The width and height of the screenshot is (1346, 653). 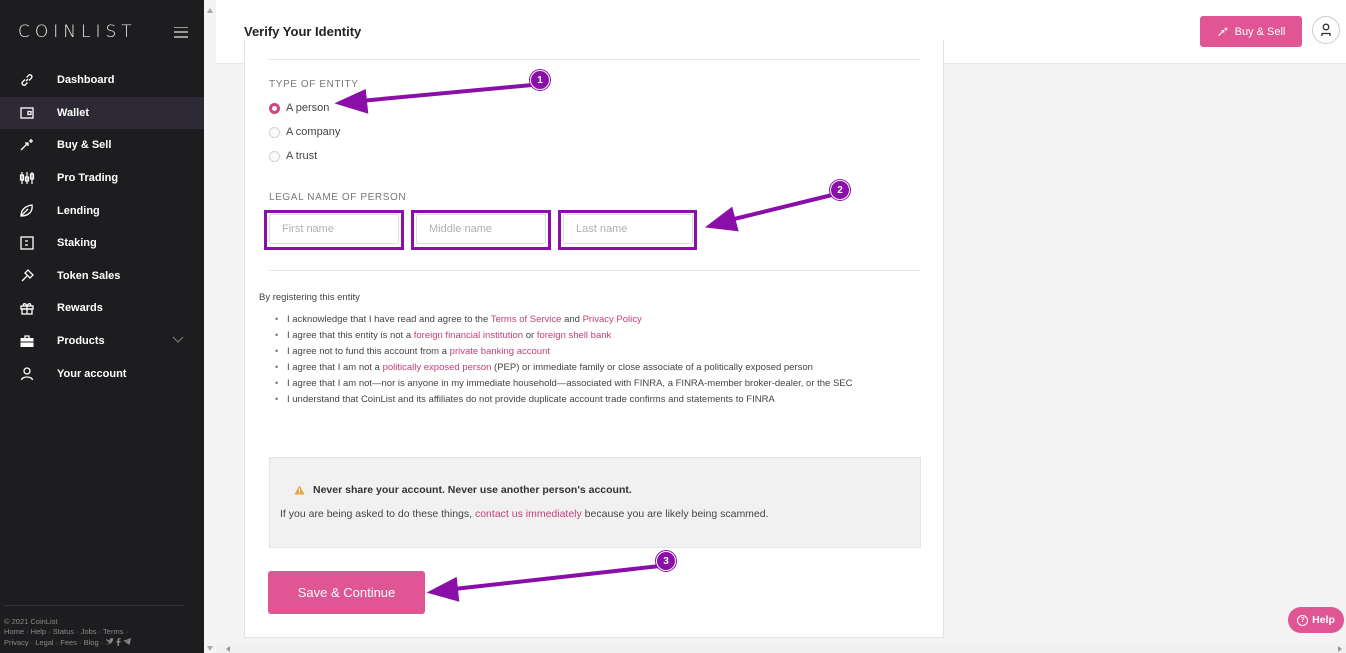 What do you see at coordinates (110, 643) in the screenshot?
I see `twitter-icon` at bounding box center [110, 643].